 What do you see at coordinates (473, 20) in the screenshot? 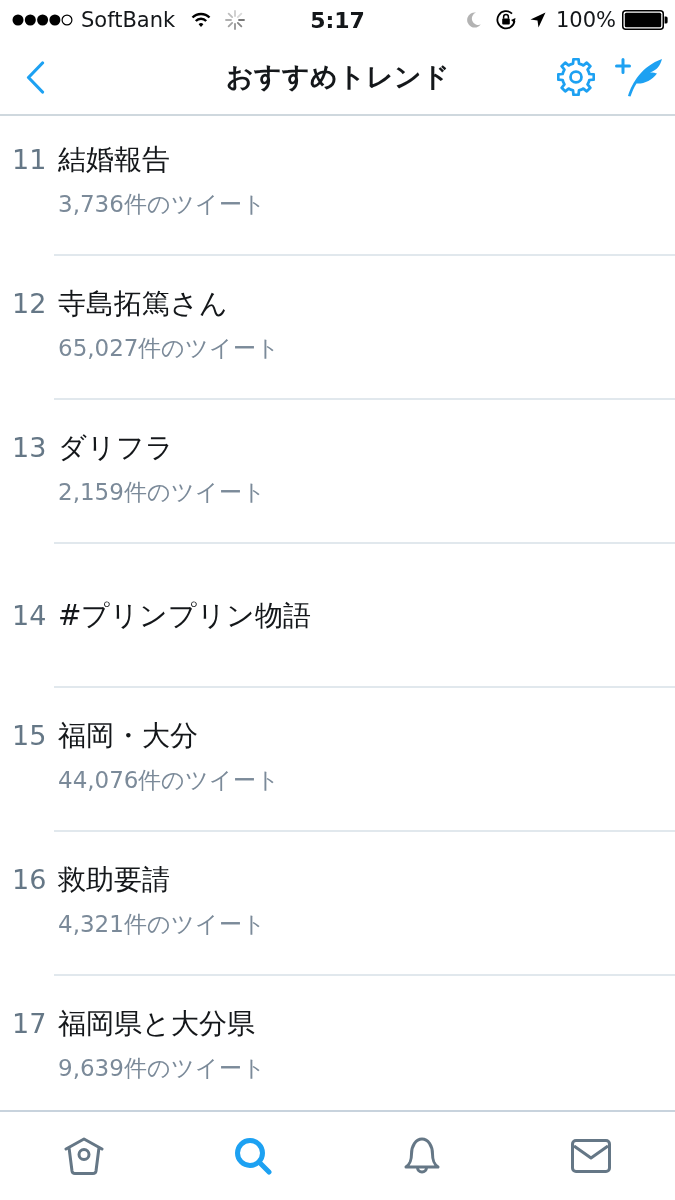
I see `moon-icon` at bounding box center [473, 20].